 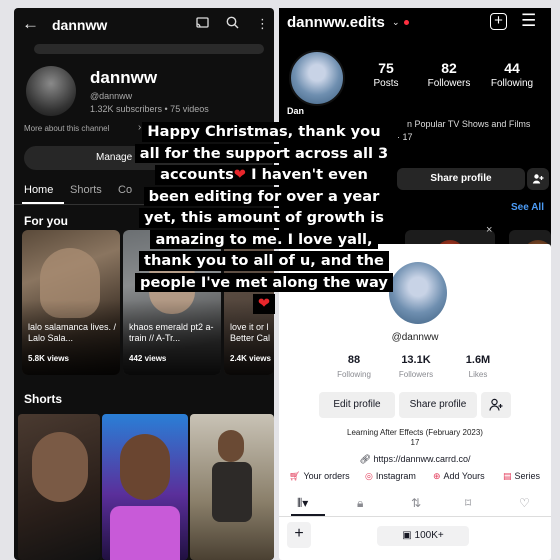 What do you see at coordinates (250, 332) in the screenshot?
I see `video-title: love it or l Better Cal` at bounding box center [250, 332].